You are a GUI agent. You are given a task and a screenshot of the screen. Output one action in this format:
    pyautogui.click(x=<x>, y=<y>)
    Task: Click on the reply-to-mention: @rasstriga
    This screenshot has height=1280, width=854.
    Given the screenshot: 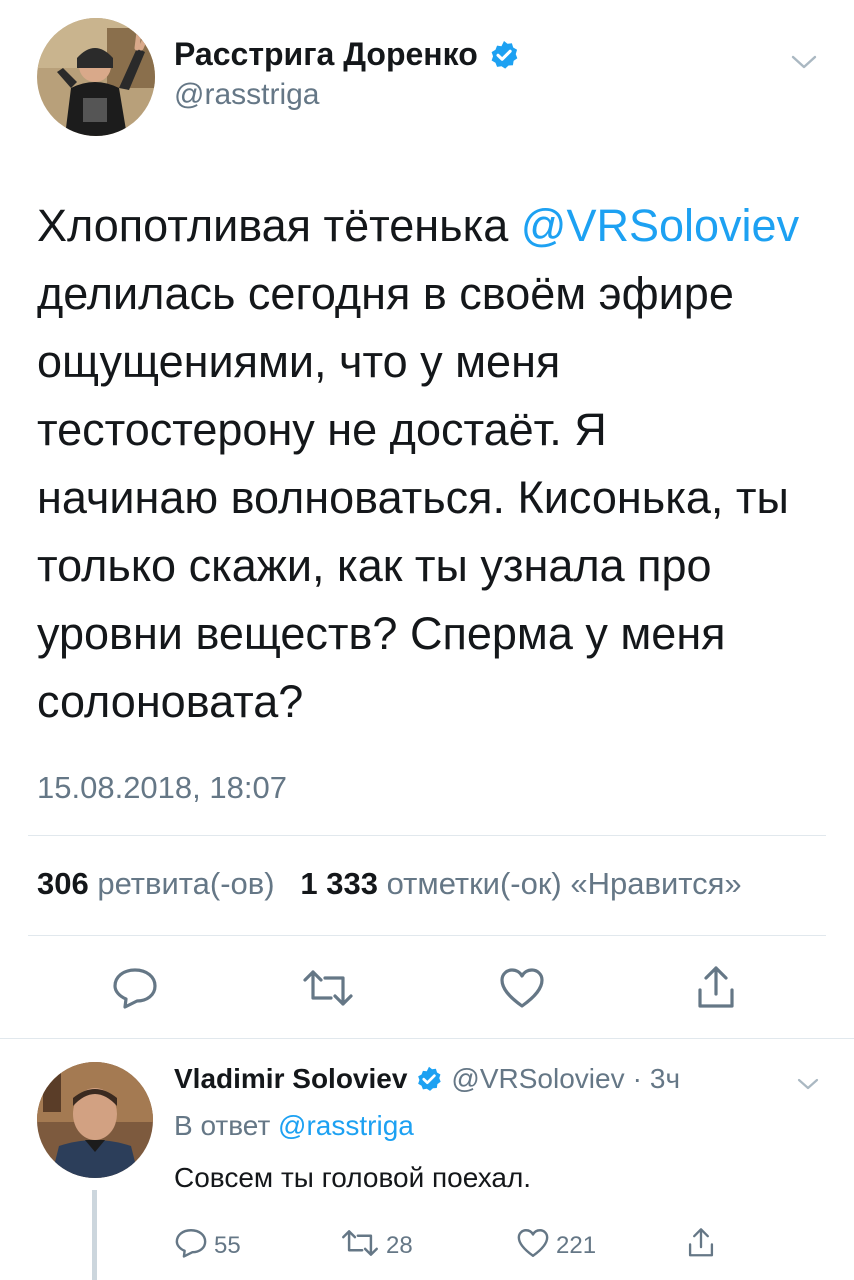 What is the action you would take?
    pyautogui.click(x=346, y=1125)
    